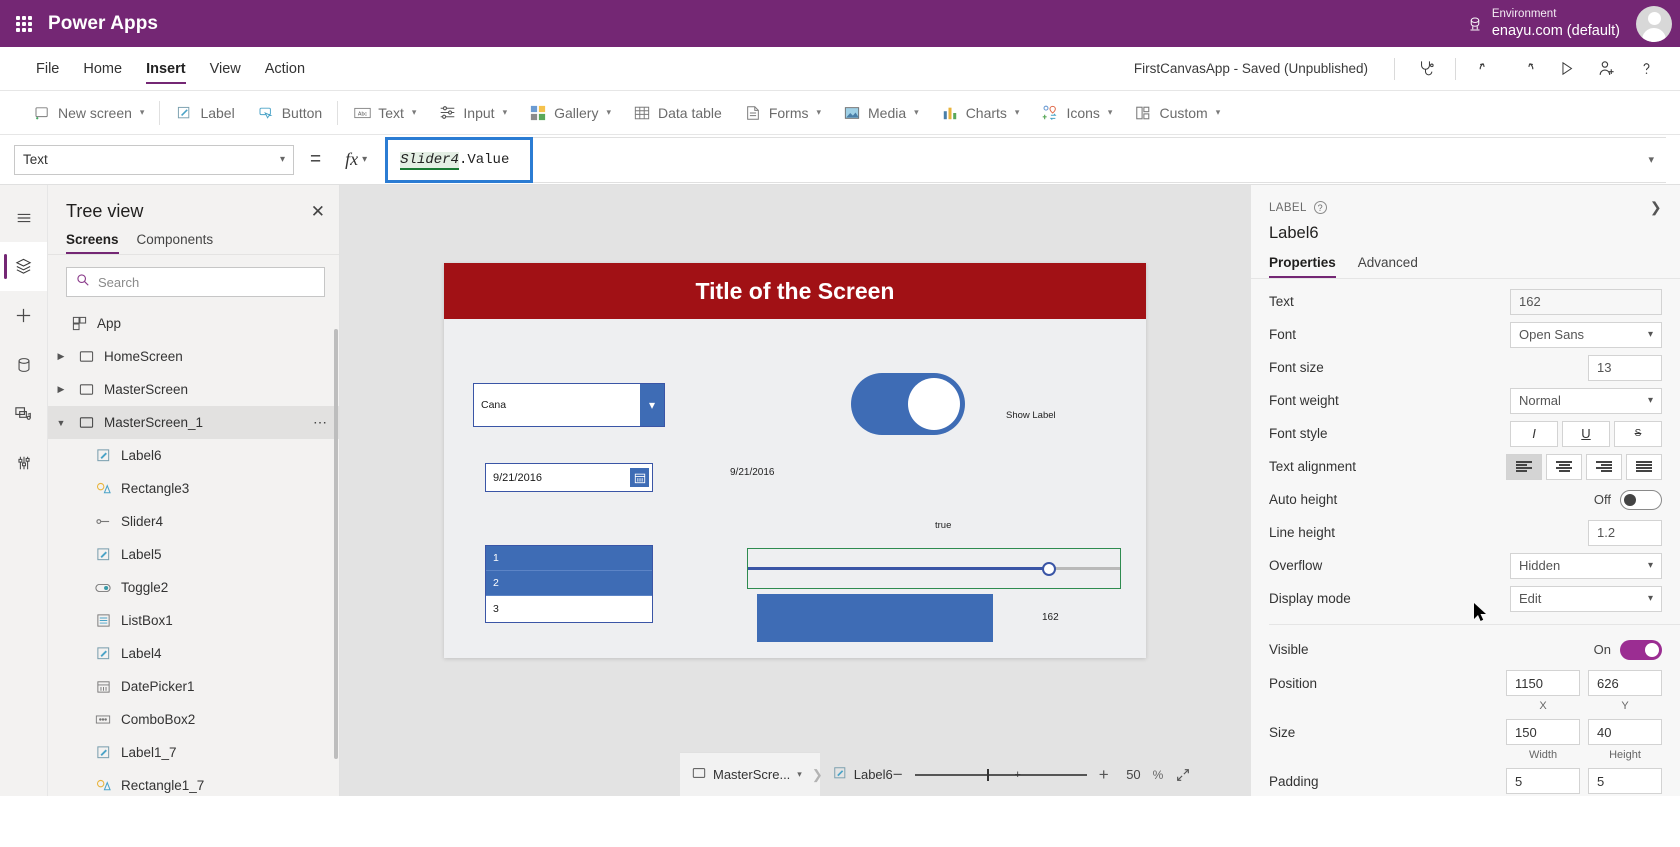  What do you see at coordinates (321, 422) in the screenshot?
I see `more-options-icon: ⋯` at bounding box center [321, 422].